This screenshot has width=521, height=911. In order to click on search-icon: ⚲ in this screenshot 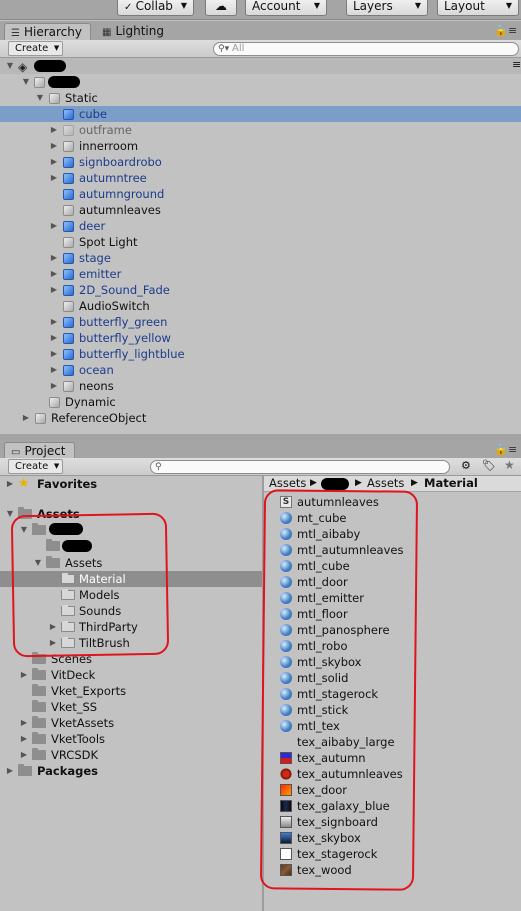, I will do `click(158, 467)`.